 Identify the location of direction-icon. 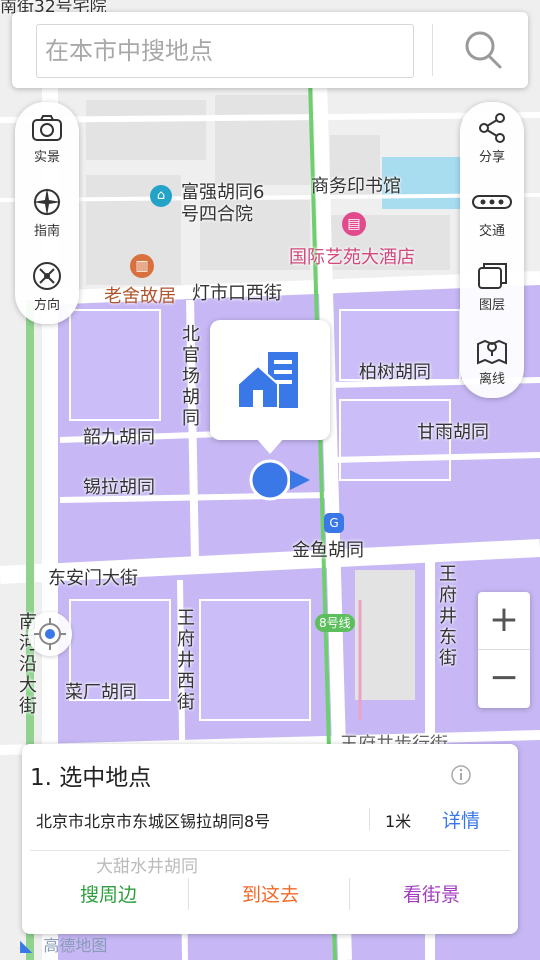
(47, 276).